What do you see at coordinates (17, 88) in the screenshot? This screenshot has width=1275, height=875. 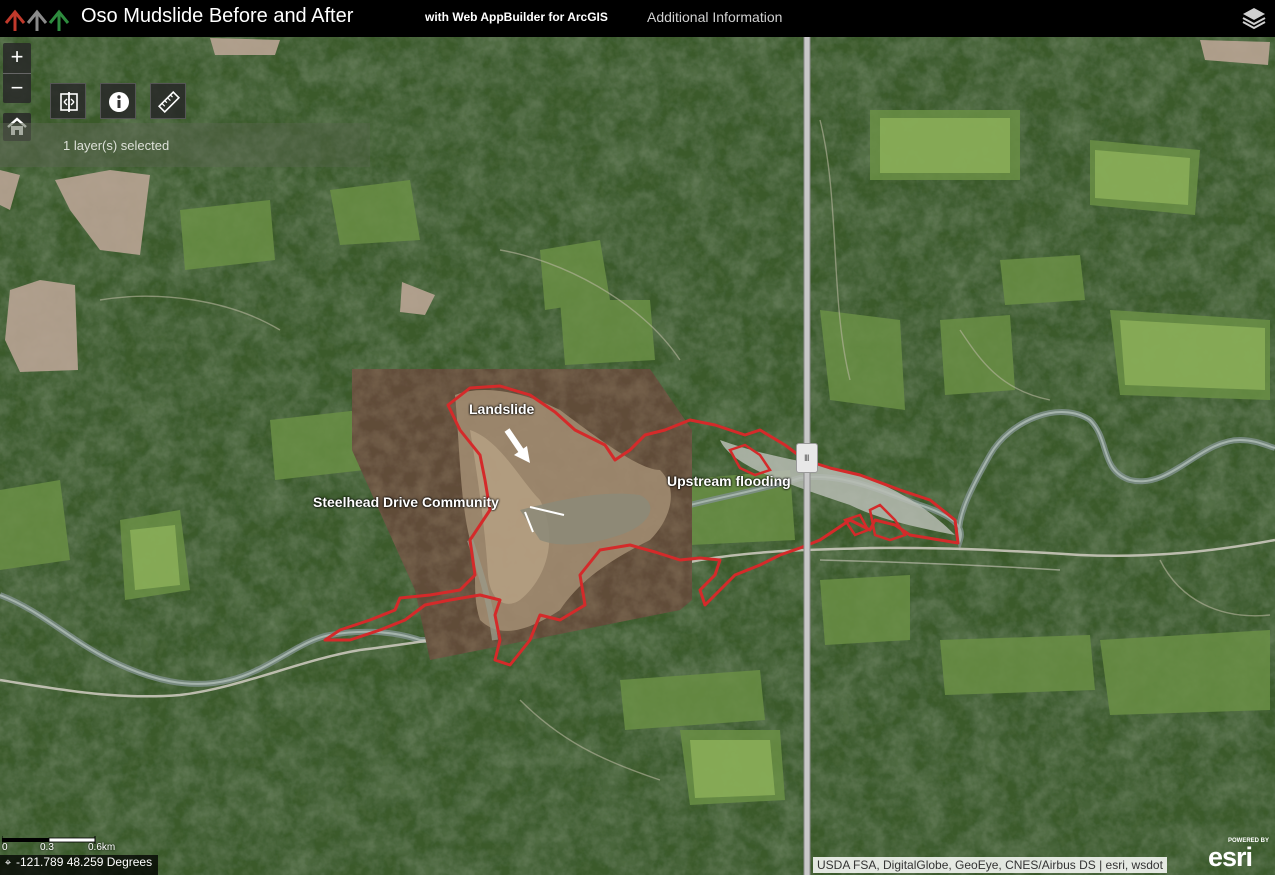 I see `zoom-out-button: −` at bounding box center [17, 88].